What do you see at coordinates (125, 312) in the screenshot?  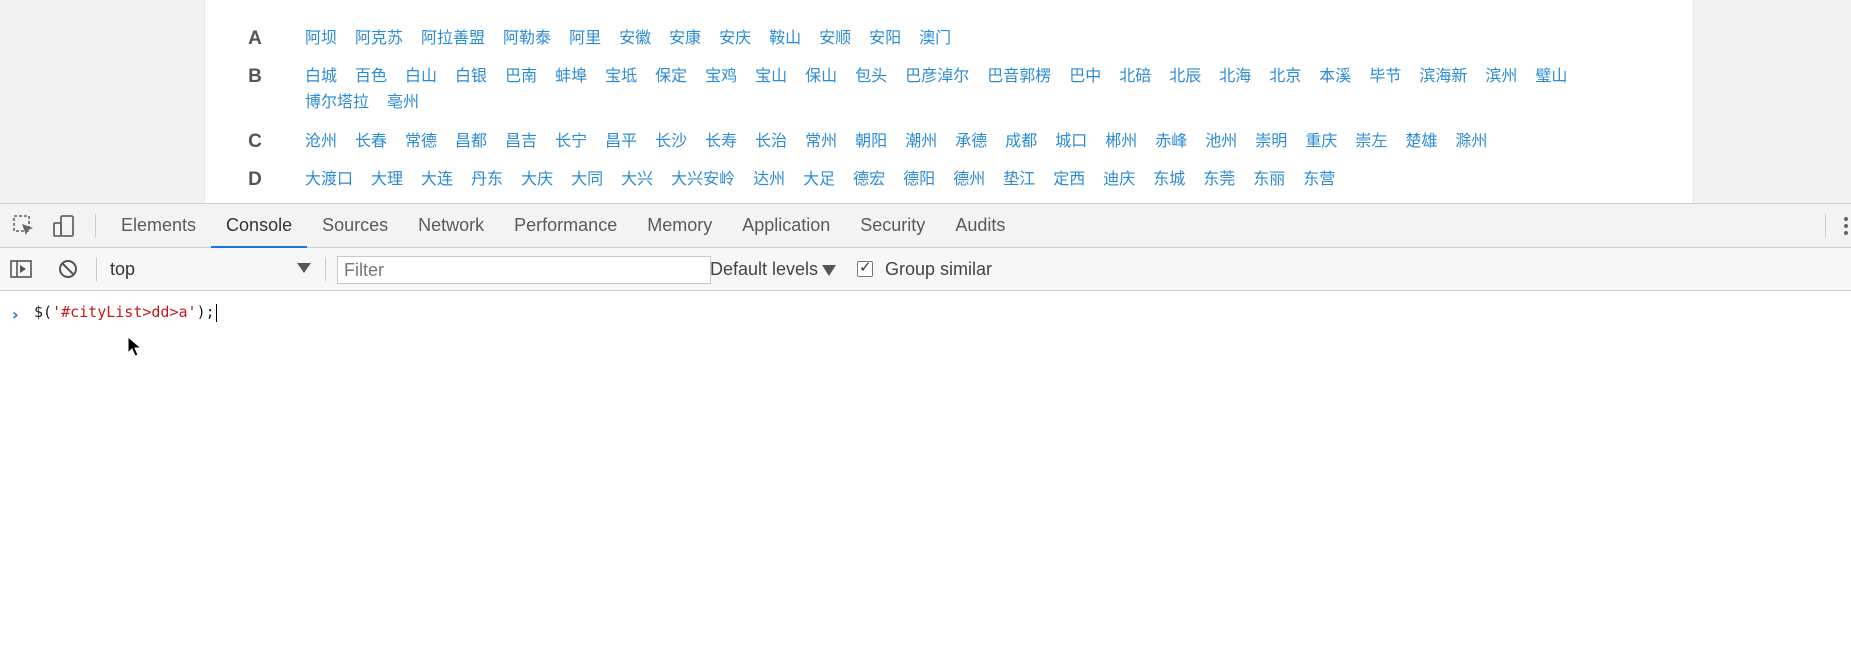 I see `console-input: $('#cityList>dd>a');` at bounding box center [125, 312].